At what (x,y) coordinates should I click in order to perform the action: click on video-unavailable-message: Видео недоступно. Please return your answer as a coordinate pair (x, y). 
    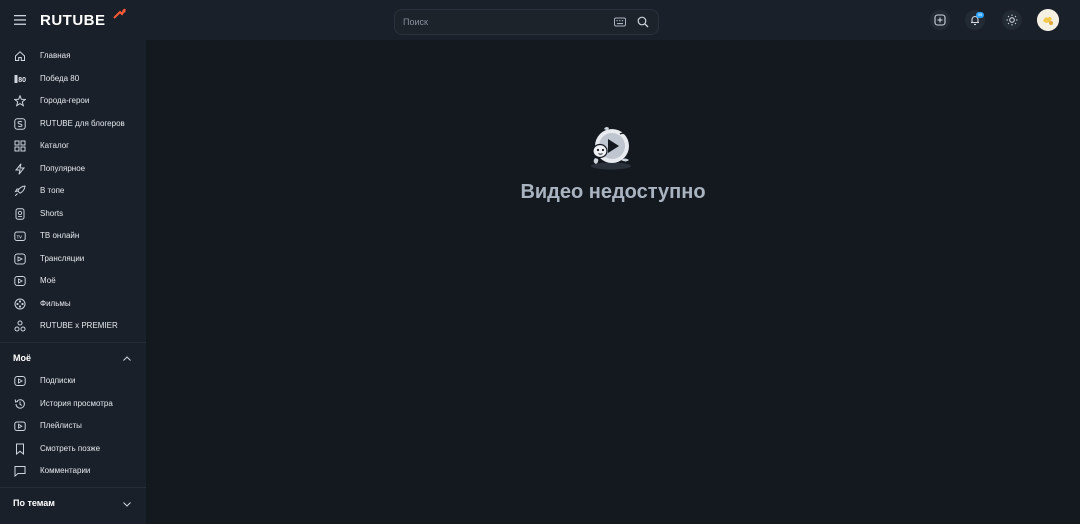
    Looking at the image, I should click on (613, 192).